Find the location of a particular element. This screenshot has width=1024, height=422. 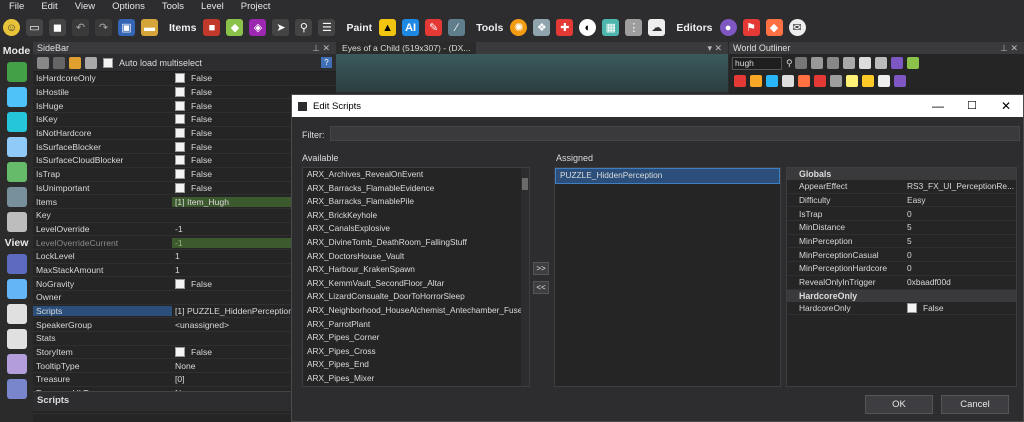

frame-mode-icon is located at coordinates (16, 197).